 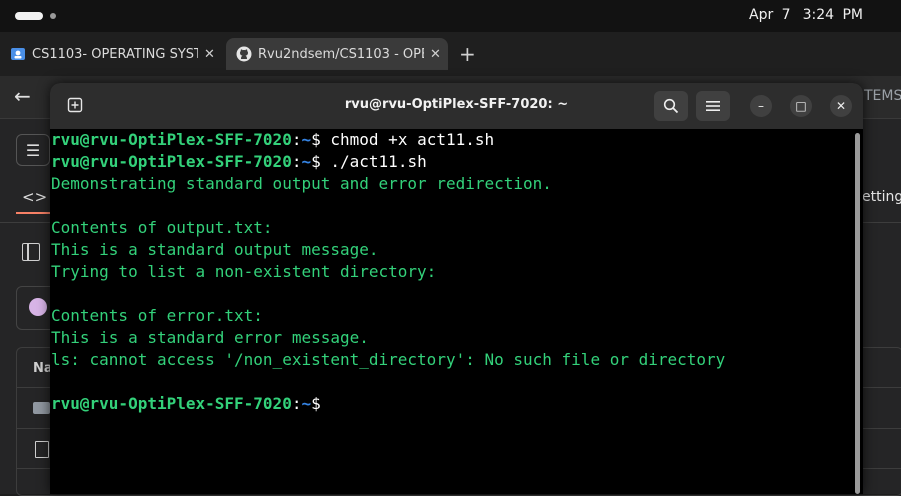 What do you see at coordinates (881, 197) in the screenshot?
I see `tab-settings: etting` at bounding box center [881, 197].